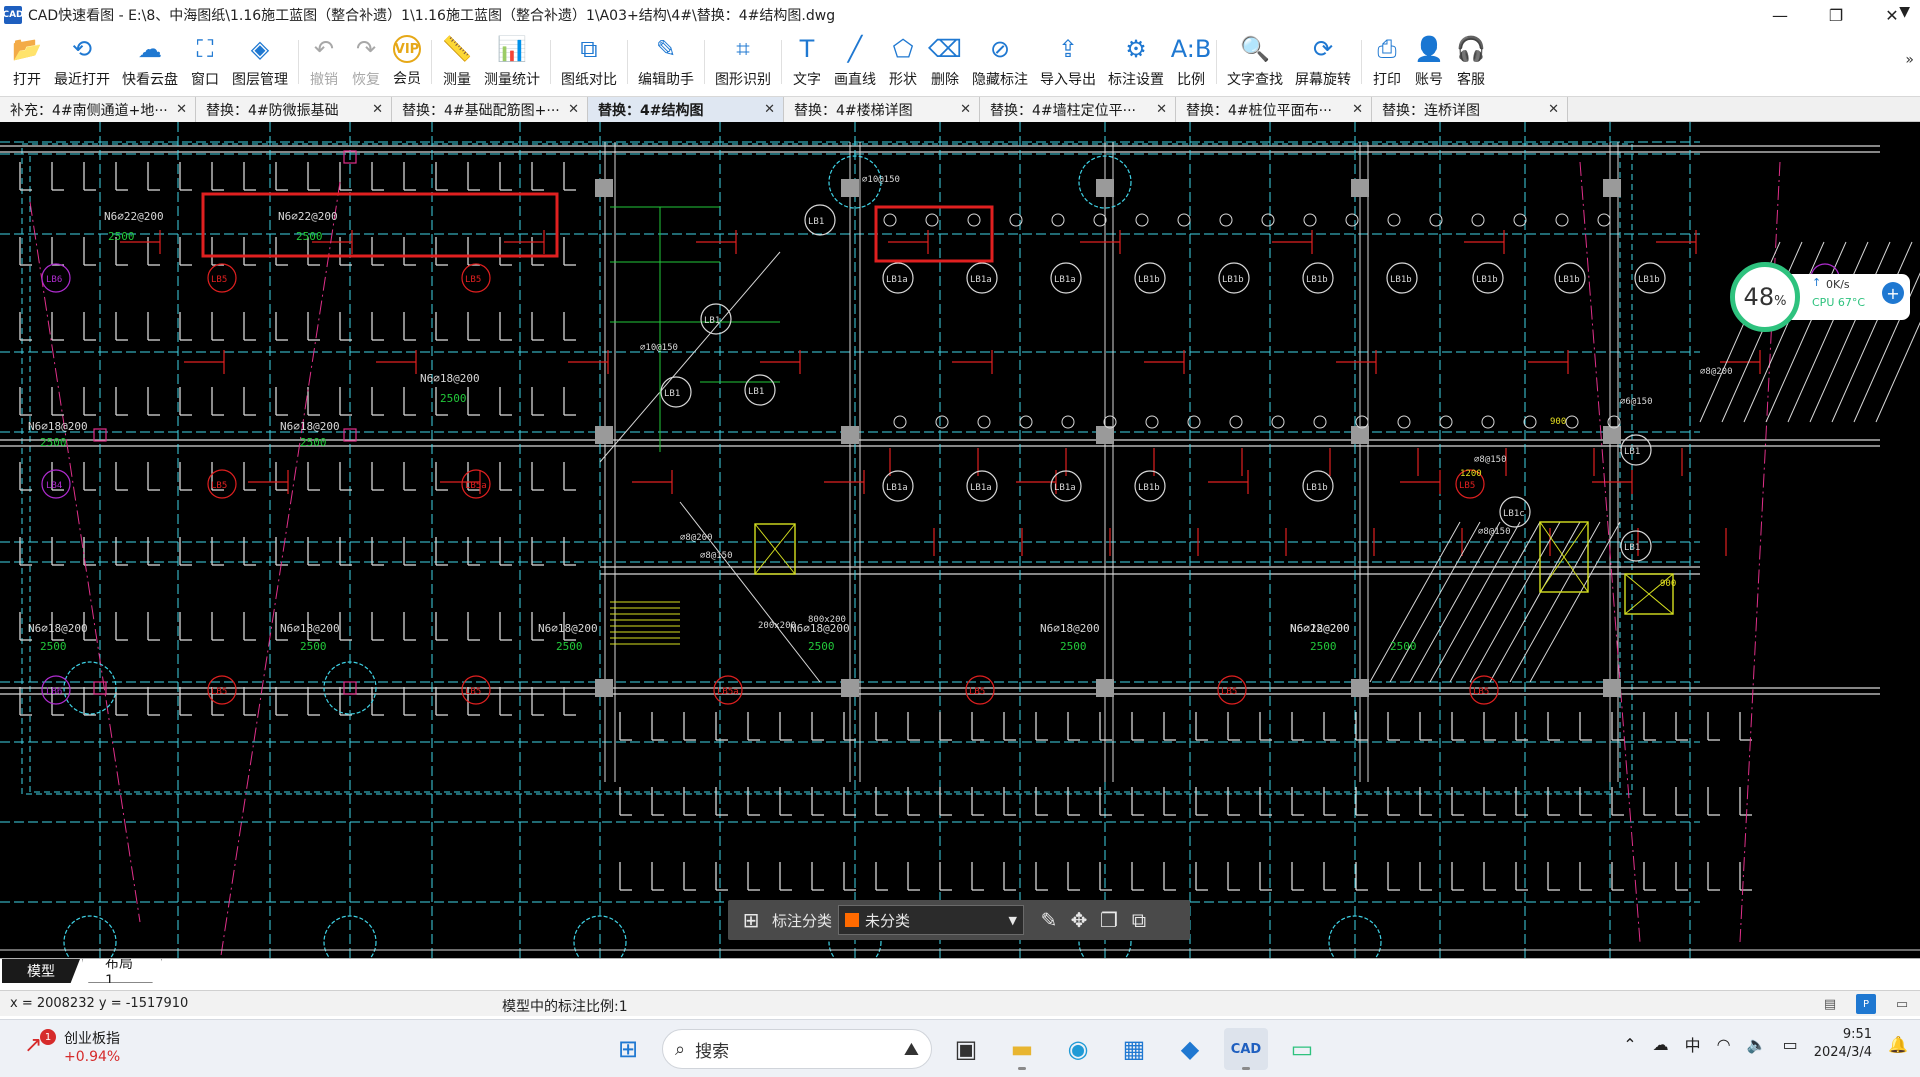  I want to click on toolbar-button-text-search: 🔍 文字查找, so click(1255, 62).